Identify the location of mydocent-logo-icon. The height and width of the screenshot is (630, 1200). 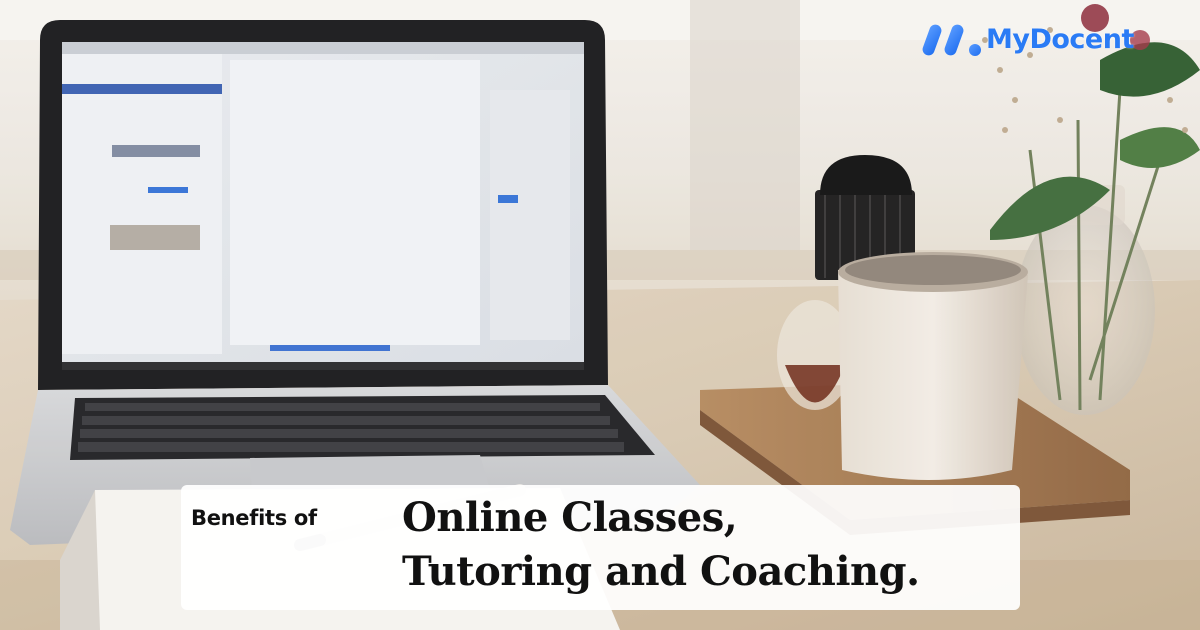
(951, 40).